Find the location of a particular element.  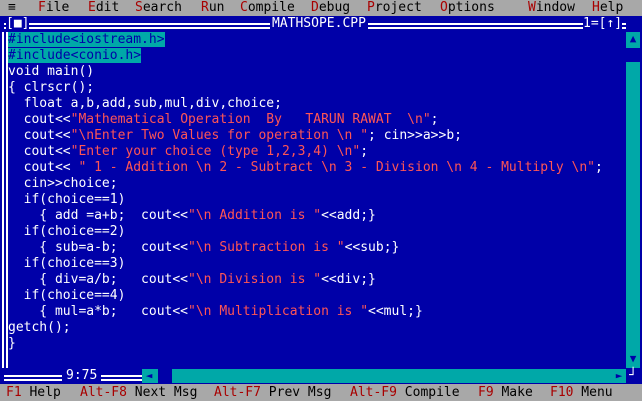

code-text: { div=a/b; cout<< is located at coordinates (98, 279).